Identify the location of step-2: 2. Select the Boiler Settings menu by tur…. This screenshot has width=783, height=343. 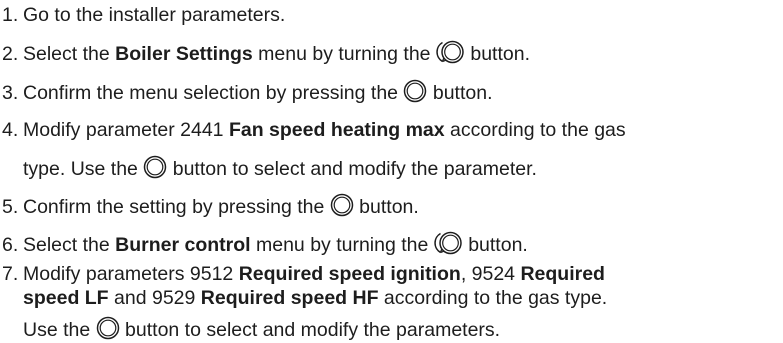
(266, 53).